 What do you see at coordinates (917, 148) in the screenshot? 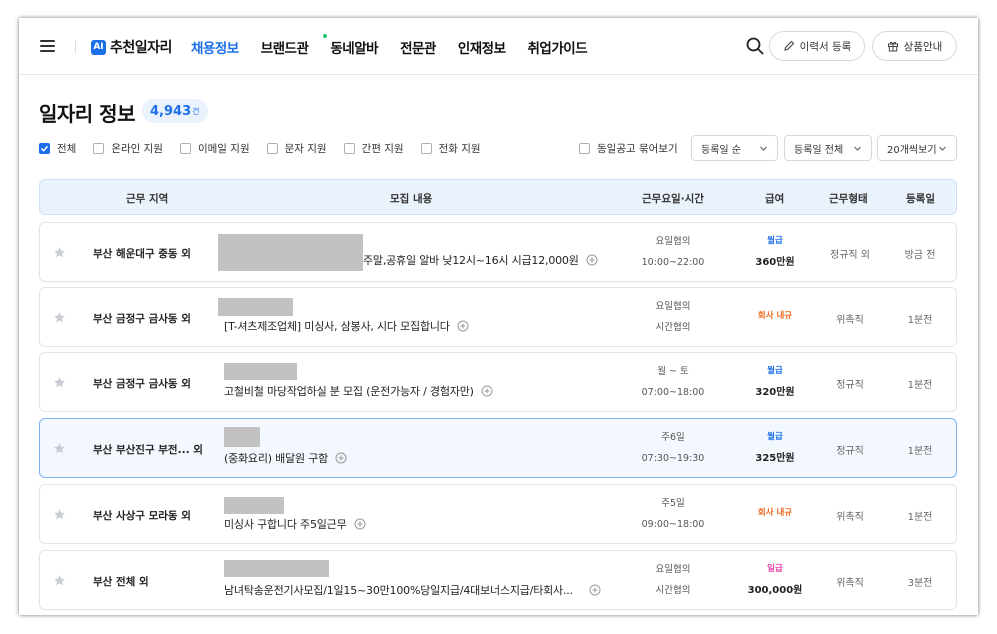
I see `per-page-select: 20개씩보기` at bounding box center [917, 148].